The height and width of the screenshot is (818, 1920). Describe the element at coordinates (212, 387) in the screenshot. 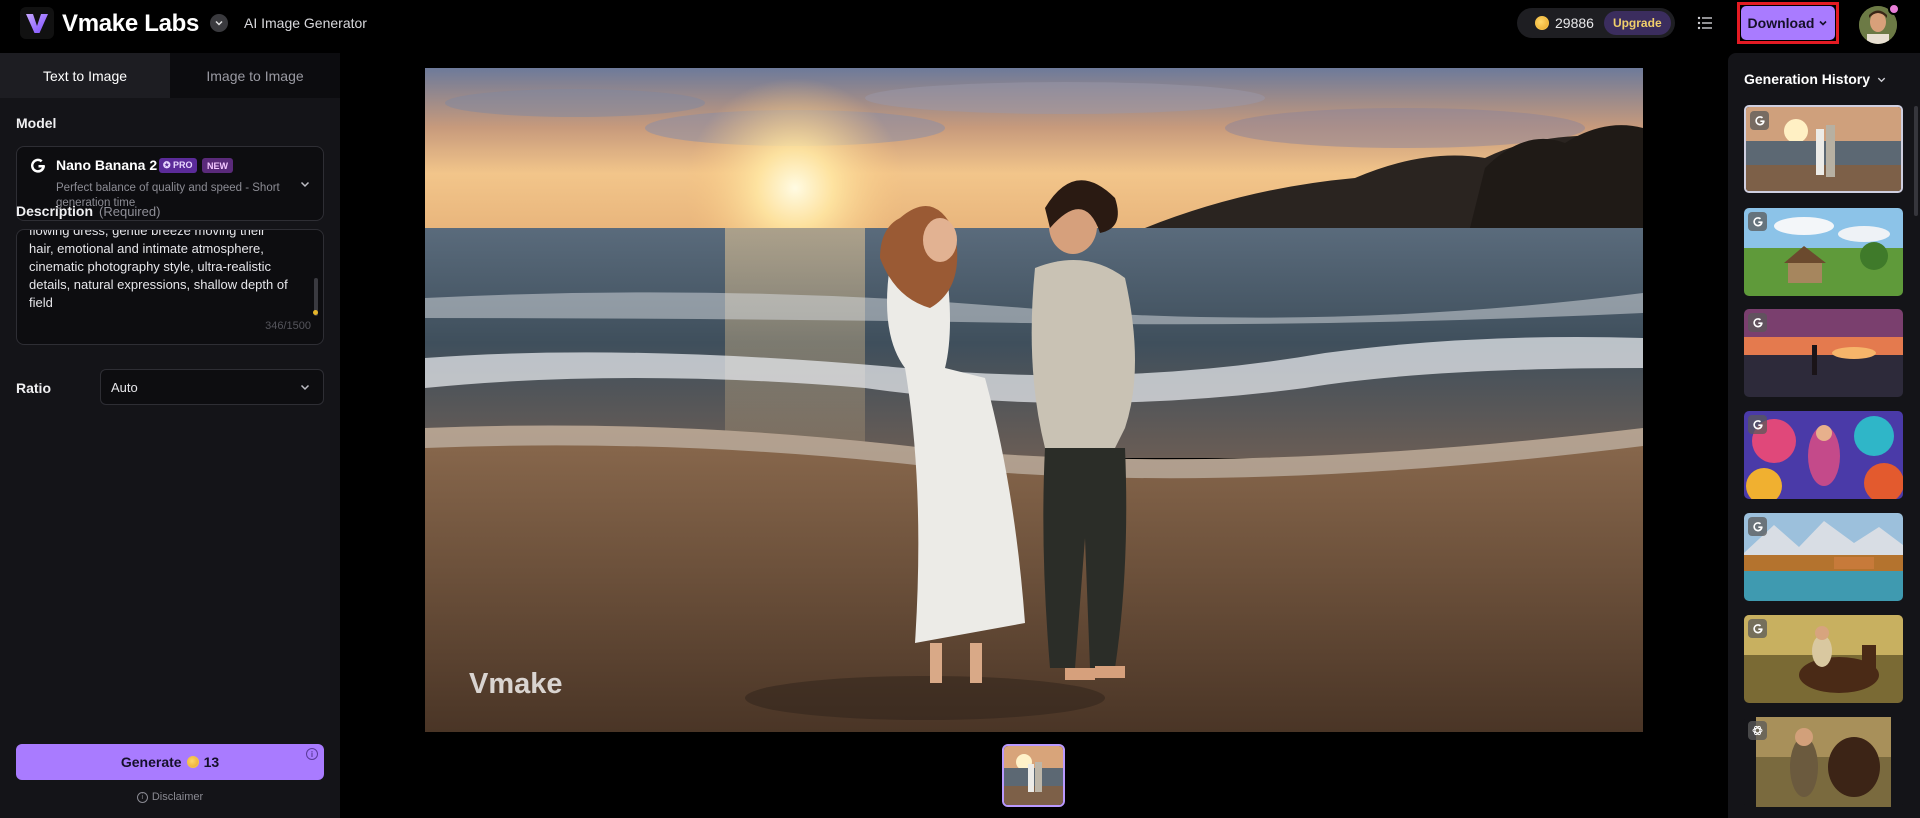

I see `ratio-select: Auto` at that location.